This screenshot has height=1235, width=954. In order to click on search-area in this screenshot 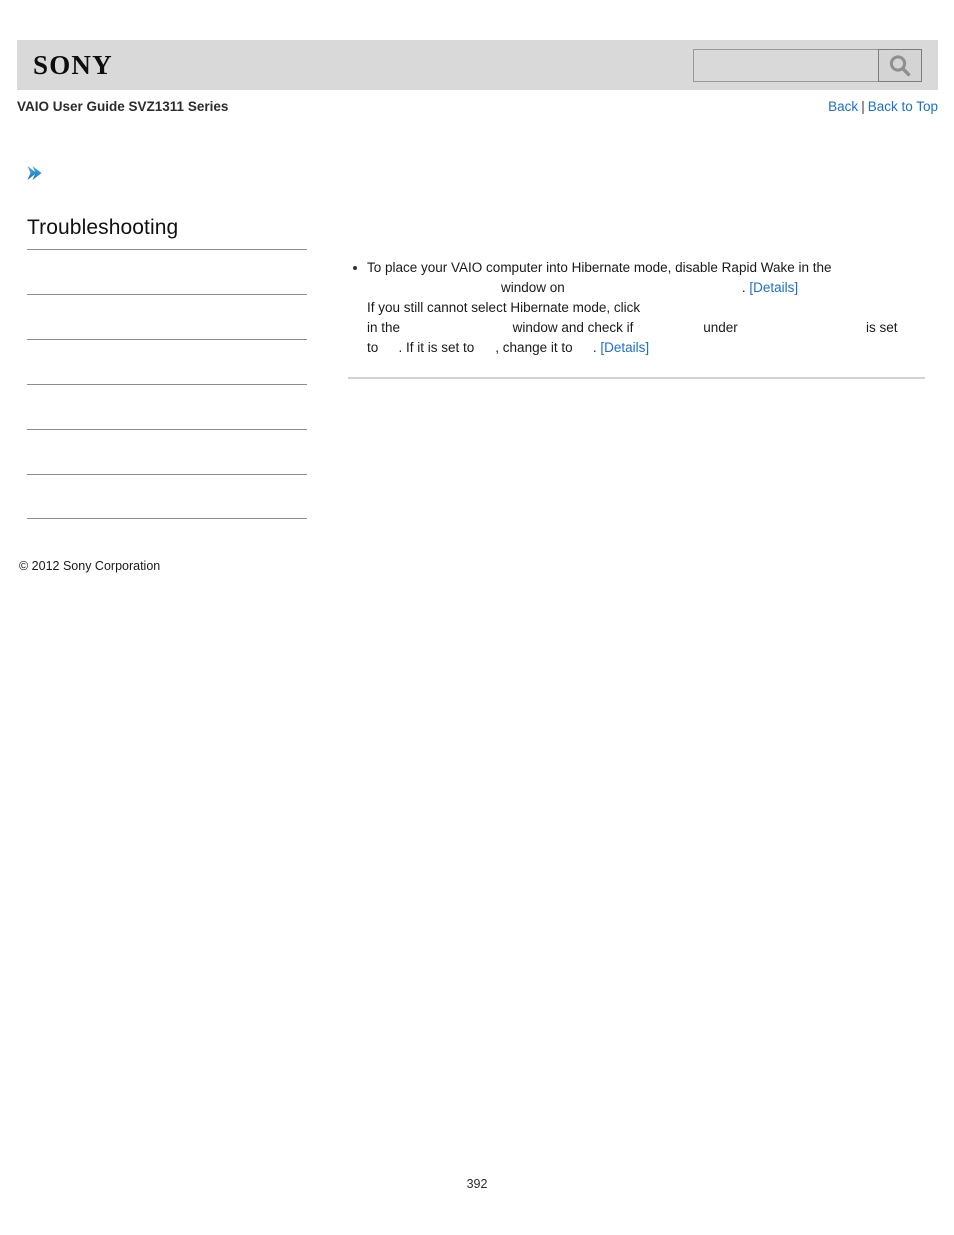, I will do `click(807, 65)`.